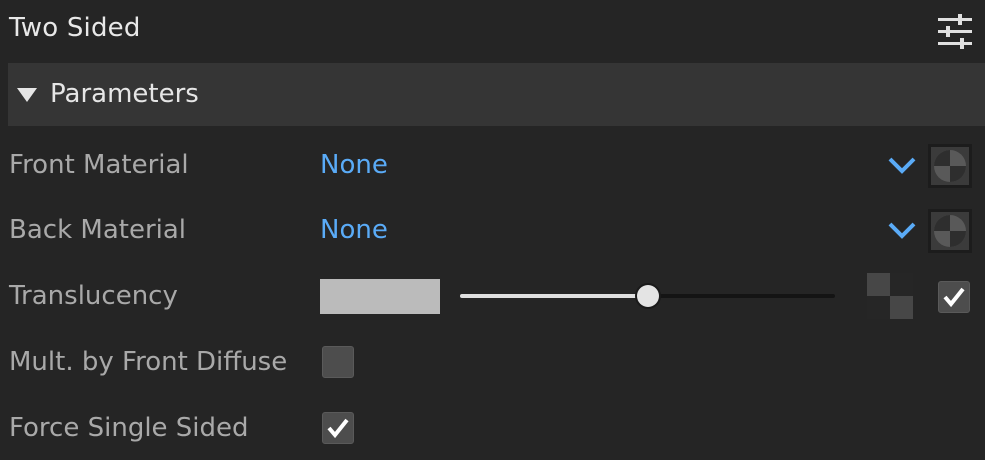 The width and height of the screenshot is (985, 460). Describe the element at coordinates (27, 95) in the screenshot. I see `triangle-down-icon` at that location.